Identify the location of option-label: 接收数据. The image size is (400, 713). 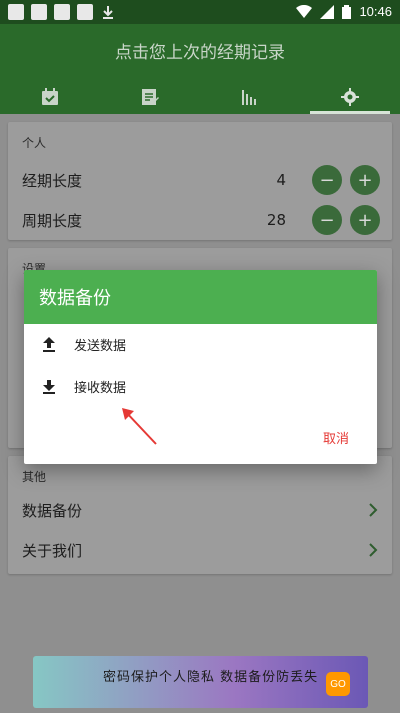
(100, 388).